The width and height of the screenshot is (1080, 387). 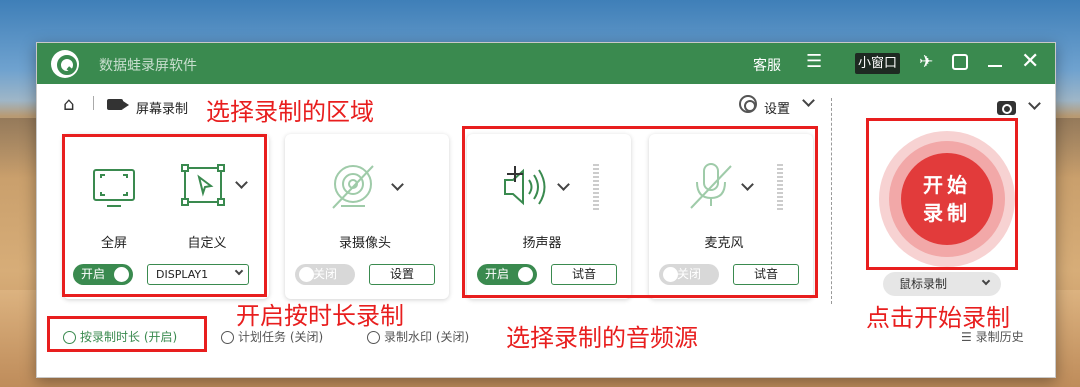 What do you see at coordinates (942, 194) in the screenshot?
I see `annotation-box-record` at bounding box center [942, 194].